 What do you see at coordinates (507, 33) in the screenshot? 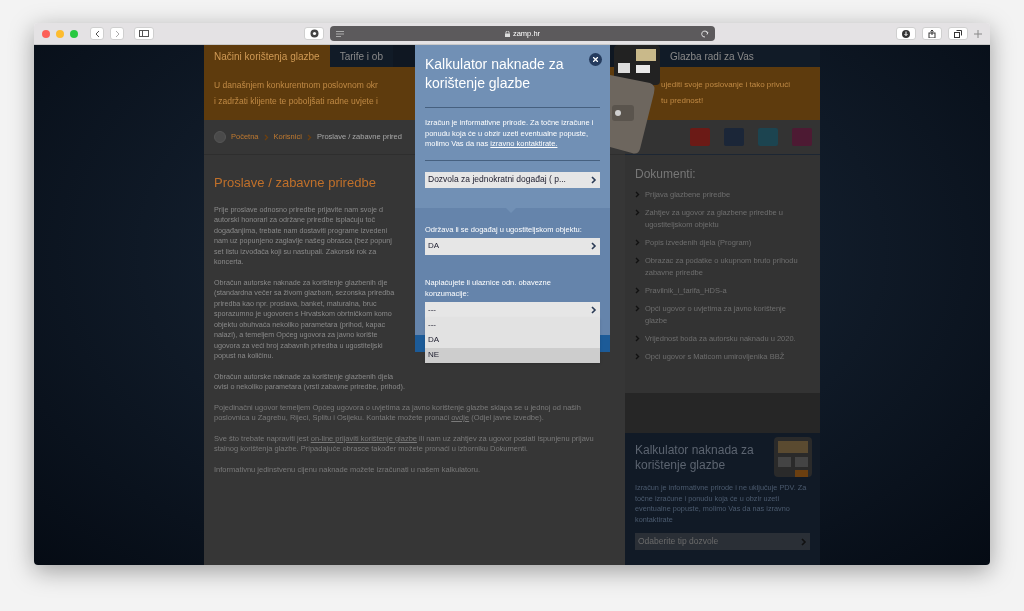
I see `lock-icon` at bounding box center [507, 33].